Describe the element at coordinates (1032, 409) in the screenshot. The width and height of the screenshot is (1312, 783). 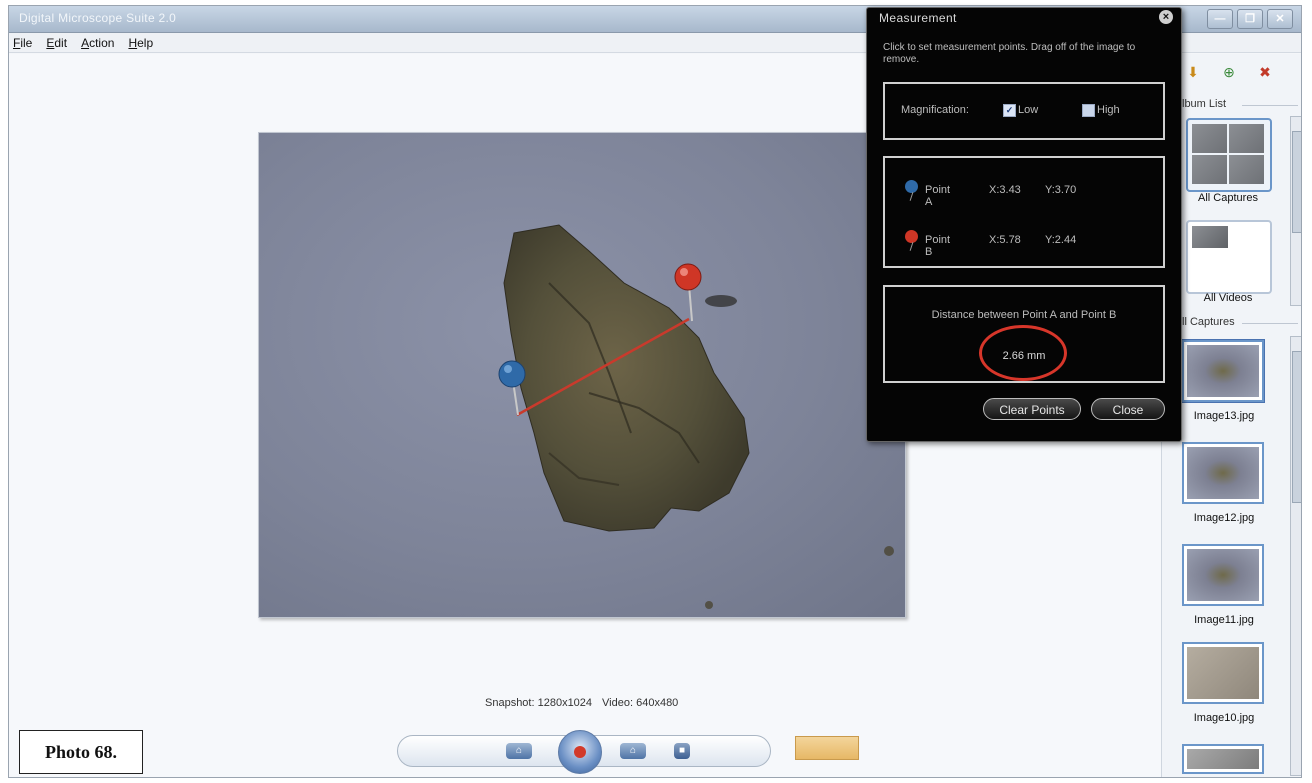
I see `clear-points-button: Clear Points` at that location.